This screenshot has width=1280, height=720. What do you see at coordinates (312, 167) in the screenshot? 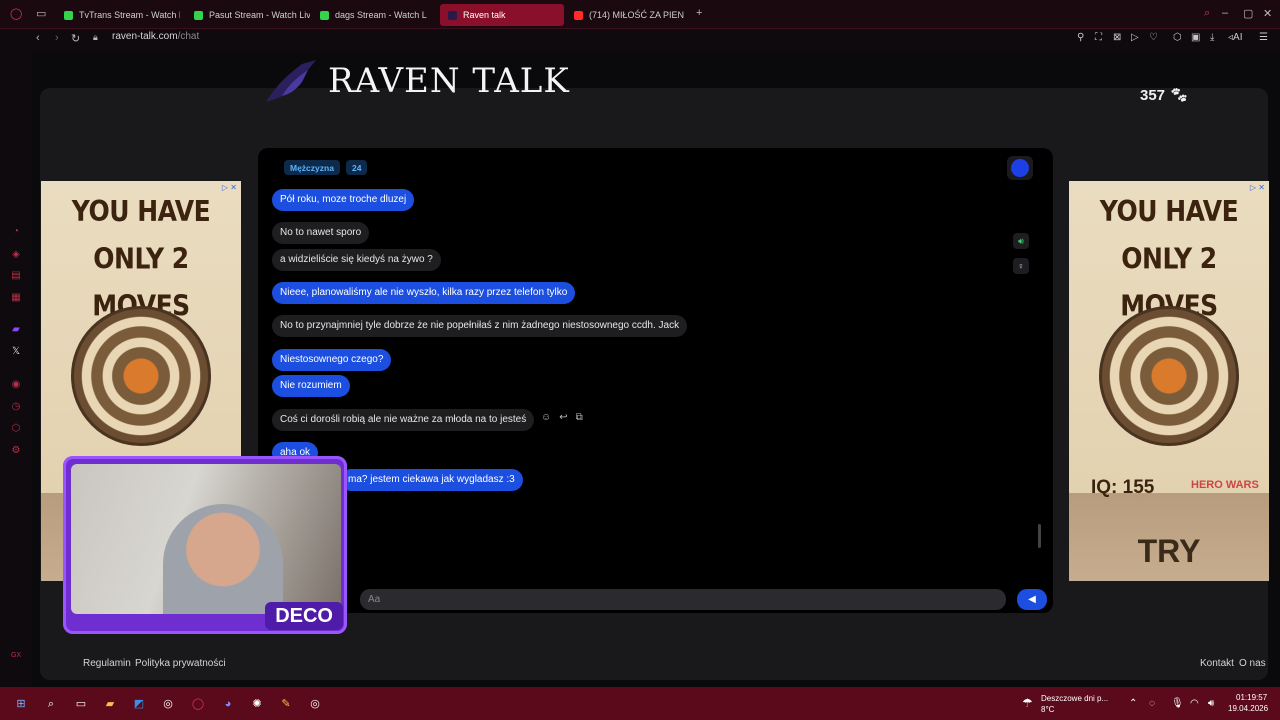
I see `partner-gender-badge: Mężczyzna` at bounding box center [312, 167].